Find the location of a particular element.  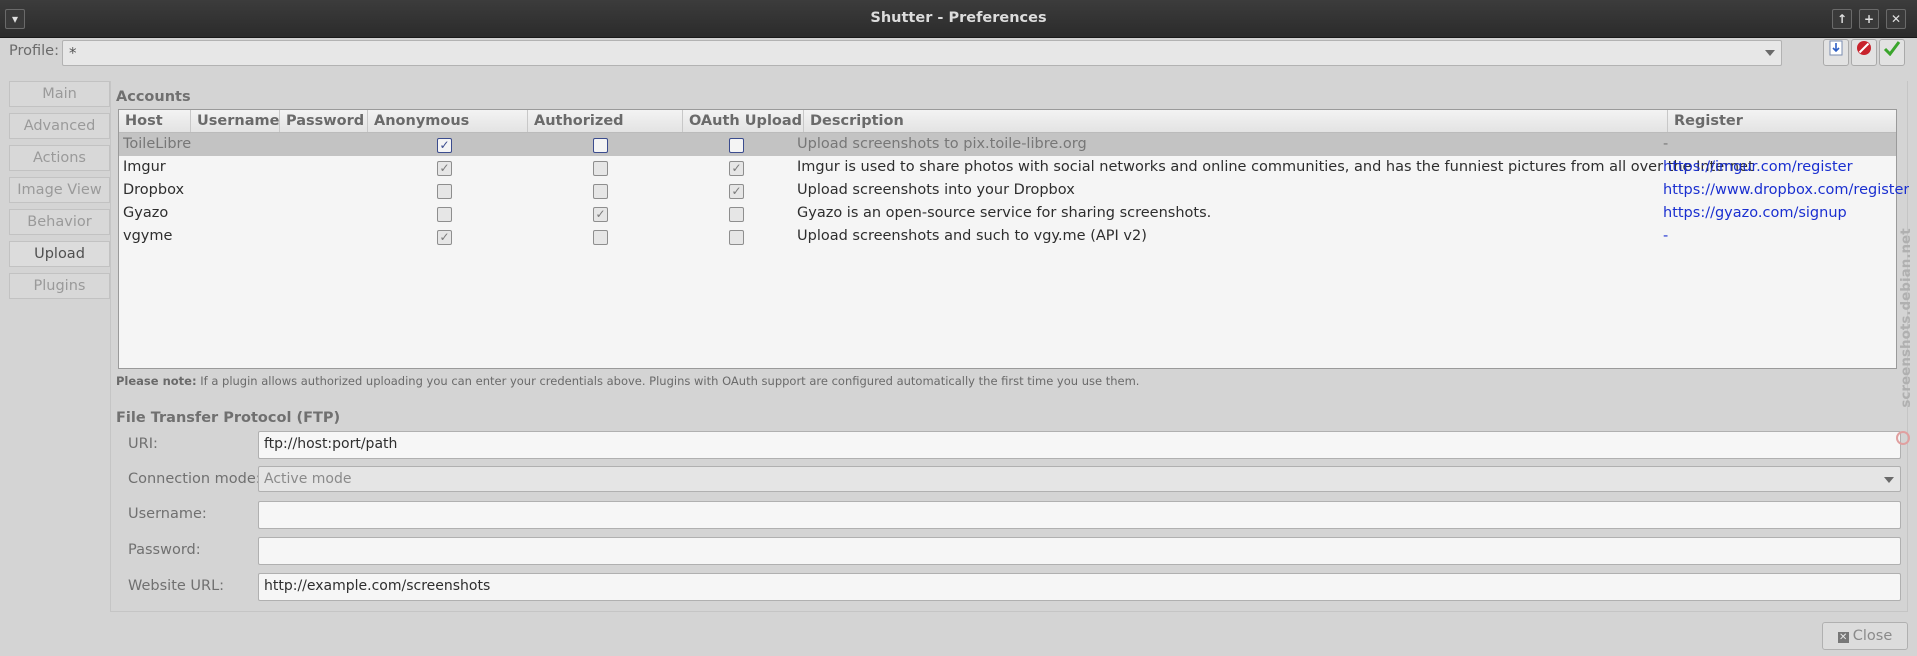

watermark: screenshots.debian.net is located at coordinates (1906, 320).